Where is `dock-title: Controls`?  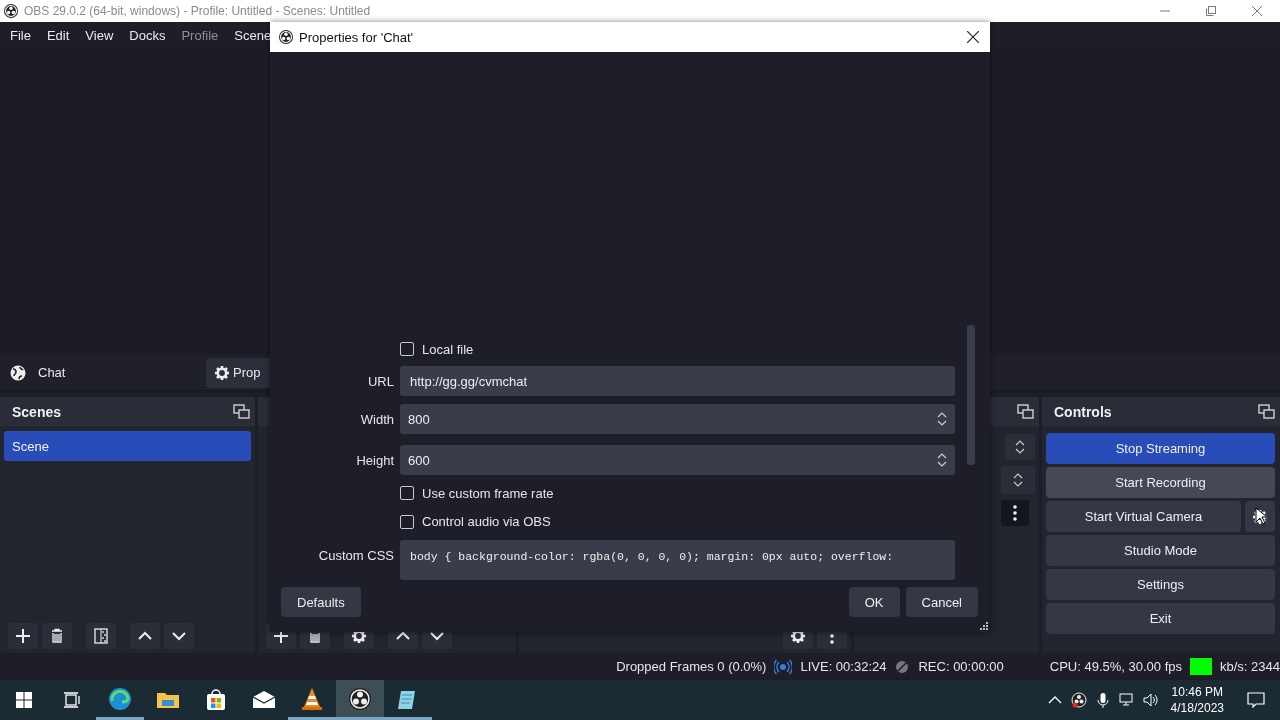 dock-title: Controls is located at coordinates (1083, 411).